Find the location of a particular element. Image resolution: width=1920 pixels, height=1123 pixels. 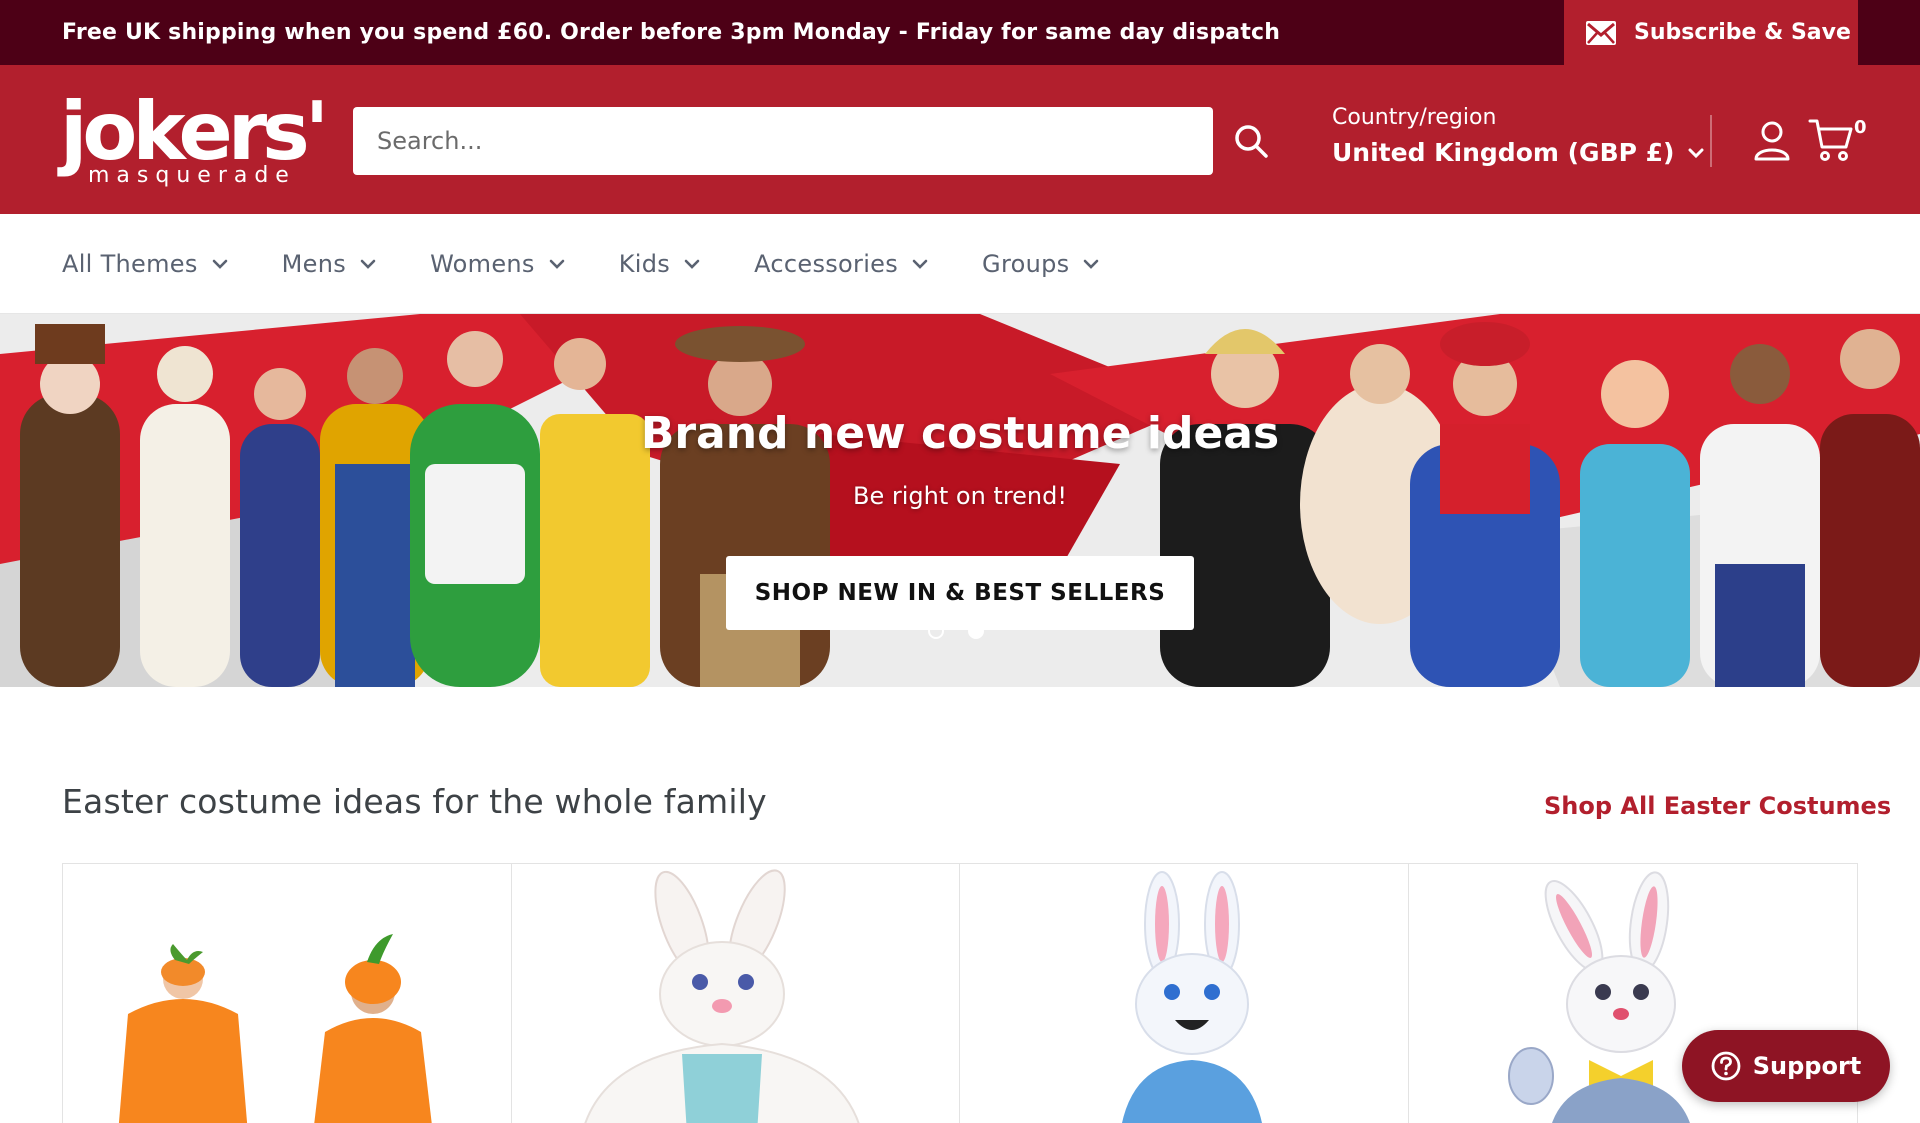

nav-item-all-themes: All Themes is located at coordinates (145, 264).